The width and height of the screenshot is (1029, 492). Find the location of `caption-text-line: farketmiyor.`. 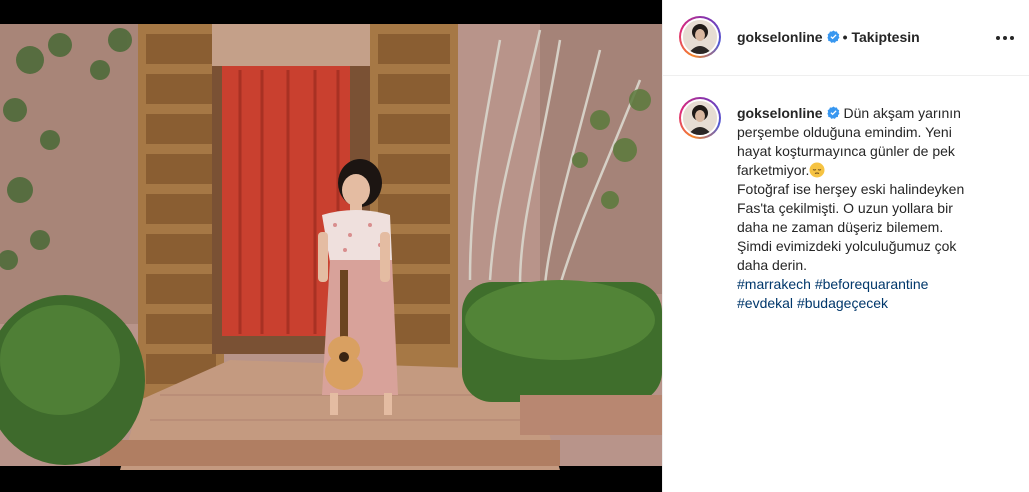

caption-text-line: farketmiyor. is located at coordinates (773, 170).